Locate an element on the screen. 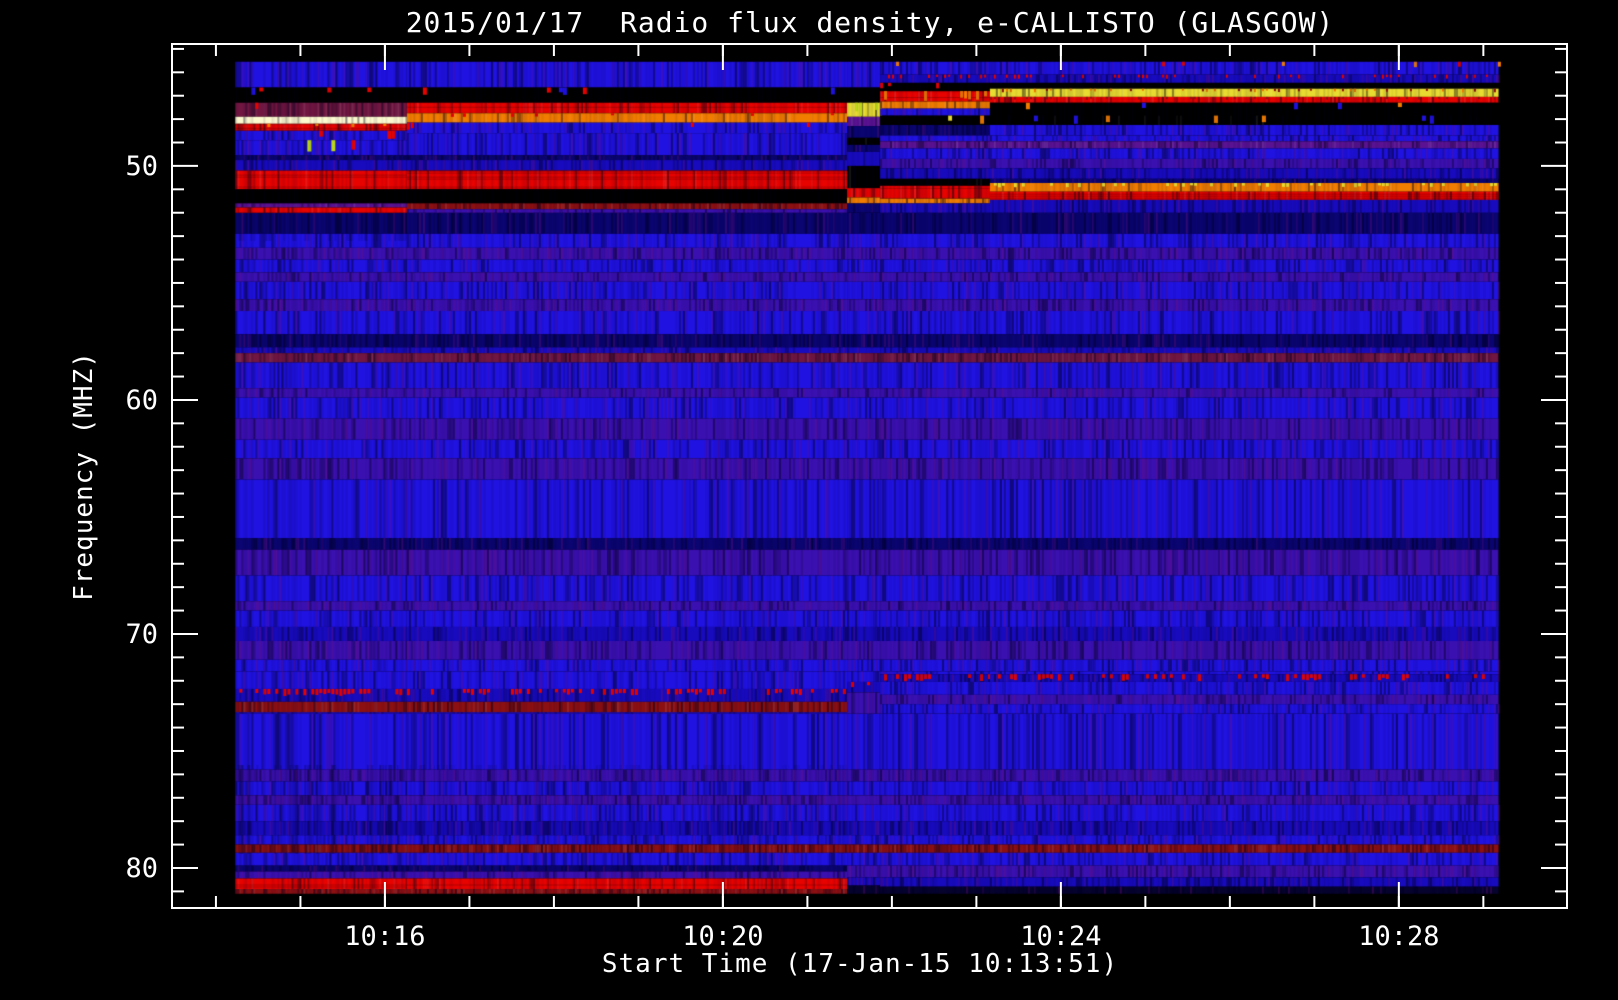 The width and height of the screenshot is (1618, 1000). svg-text: 70 is located at coordinates (141, 634).